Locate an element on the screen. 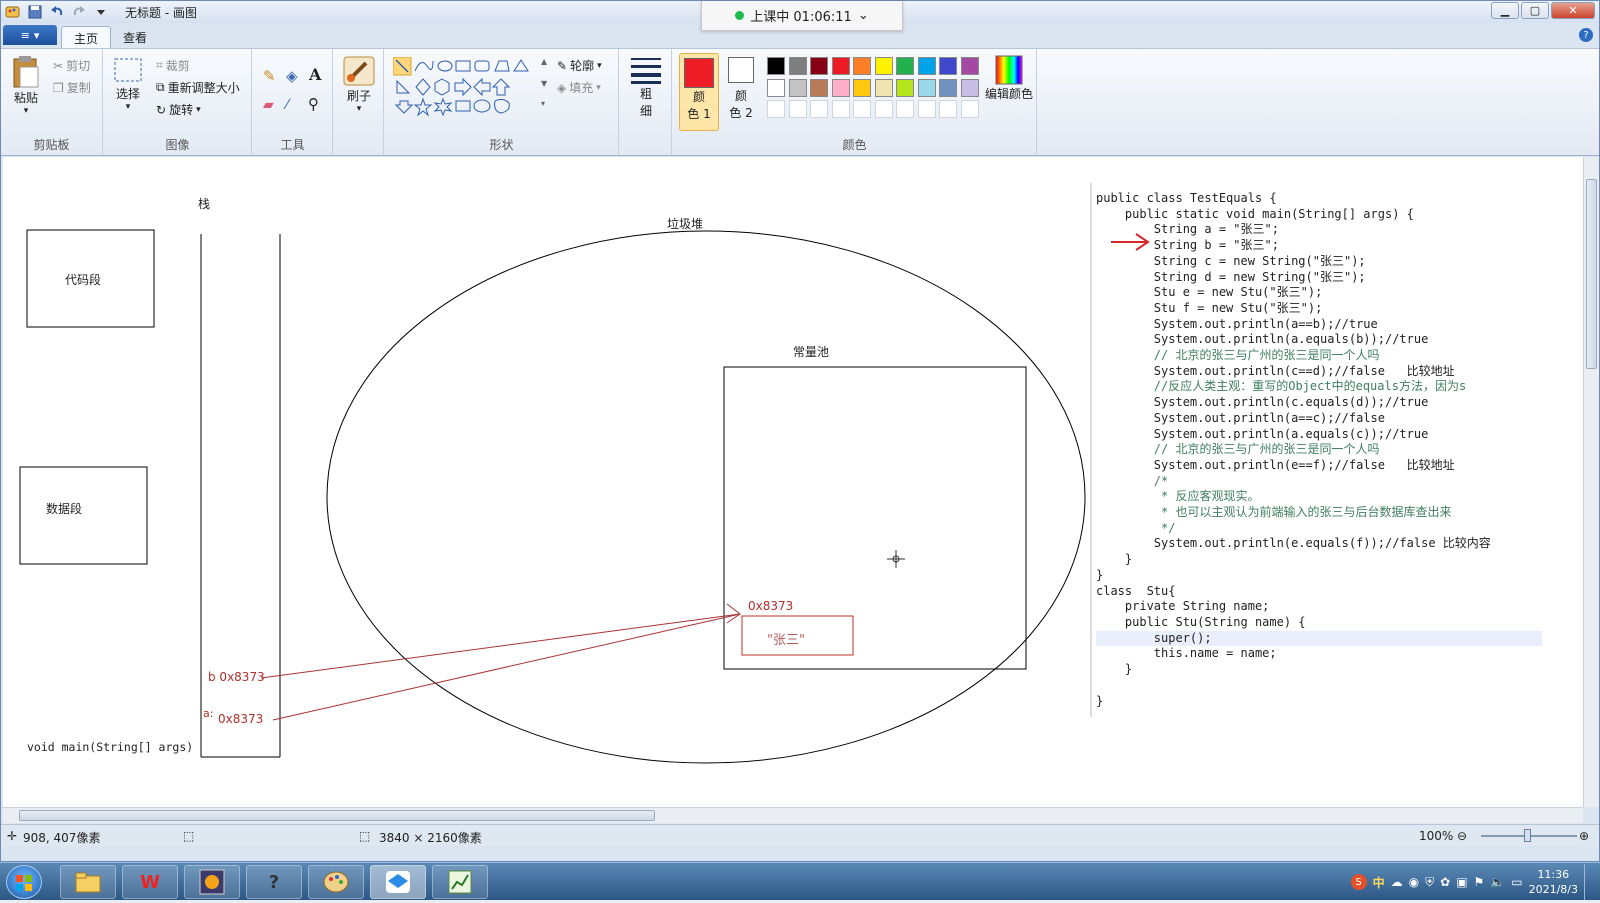 The height and width of the screenshot is (903, 1600). help-icon: ? is located at coordinates (1586, 35).